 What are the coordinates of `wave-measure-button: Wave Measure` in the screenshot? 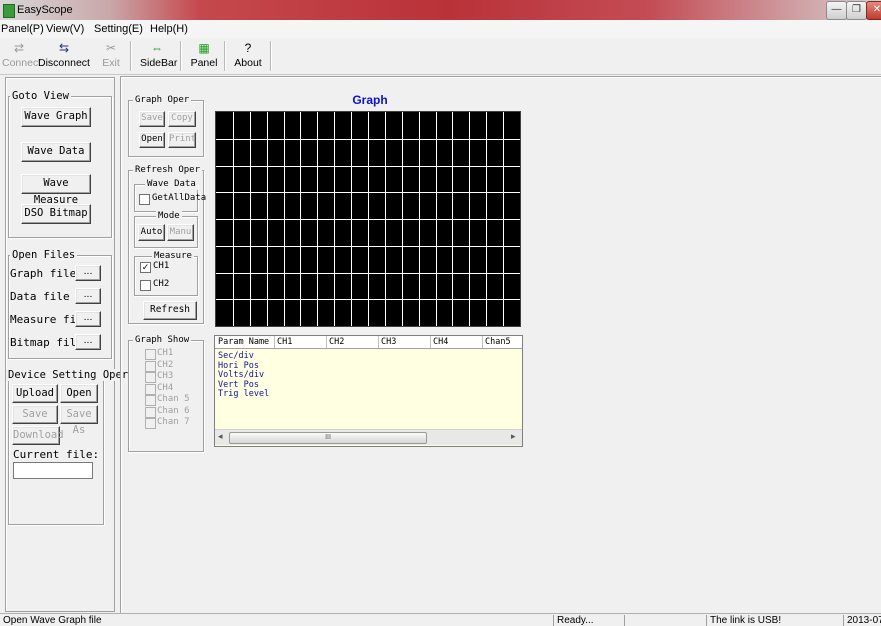 It's located at (56, 190).